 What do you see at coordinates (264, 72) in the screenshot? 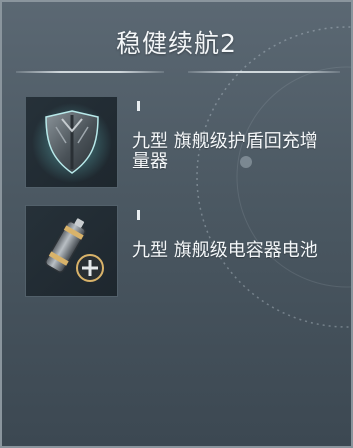
I see `title-divider-right` at bounding box center [264, 72].